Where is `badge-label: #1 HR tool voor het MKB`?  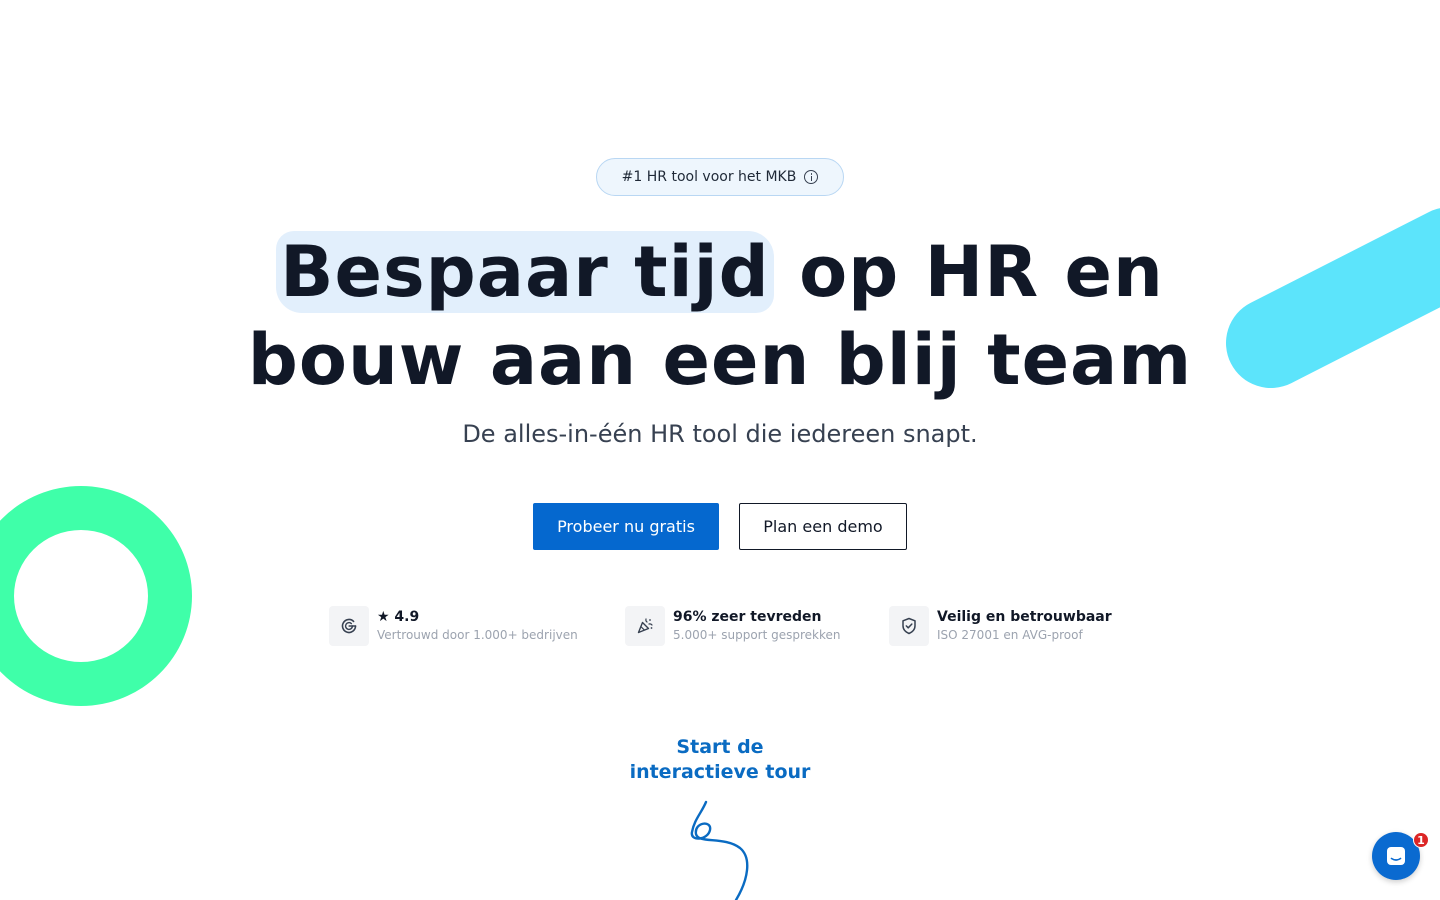
badge-label: #1 HR tool voor het MKB is located at coordinates (709, 177).